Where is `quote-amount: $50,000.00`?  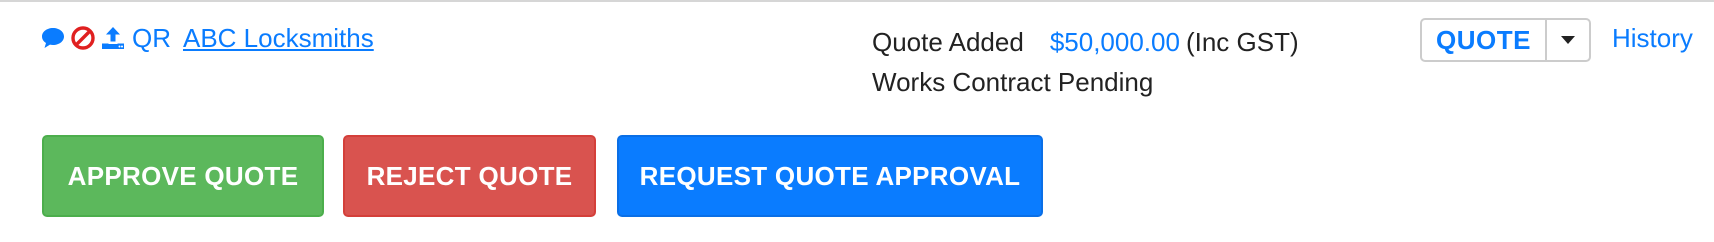 quote-amount: $50,000.00 is located at coordinates (1114, 42).